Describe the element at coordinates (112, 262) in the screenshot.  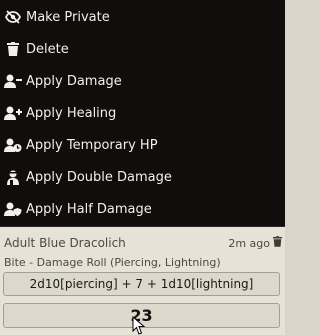
I see `message-flavor: Bite - Damage Roll (Piercing, Lightning)` at that location.